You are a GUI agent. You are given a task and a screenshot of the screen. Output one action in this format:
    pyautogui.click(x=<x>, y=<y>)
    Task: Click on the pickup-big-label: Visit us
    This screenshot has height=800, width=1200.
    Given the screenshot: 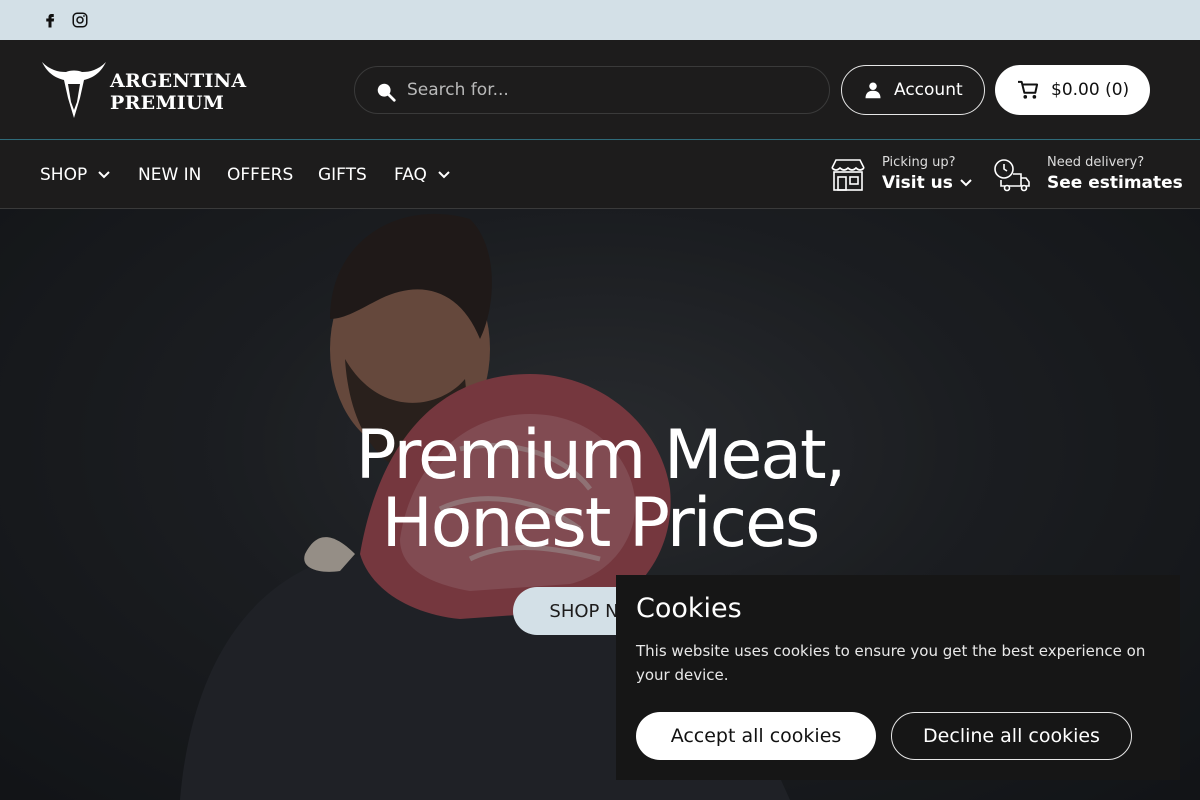 What is the action you would take?
    pyautogui.click(x=927, y=183)
    